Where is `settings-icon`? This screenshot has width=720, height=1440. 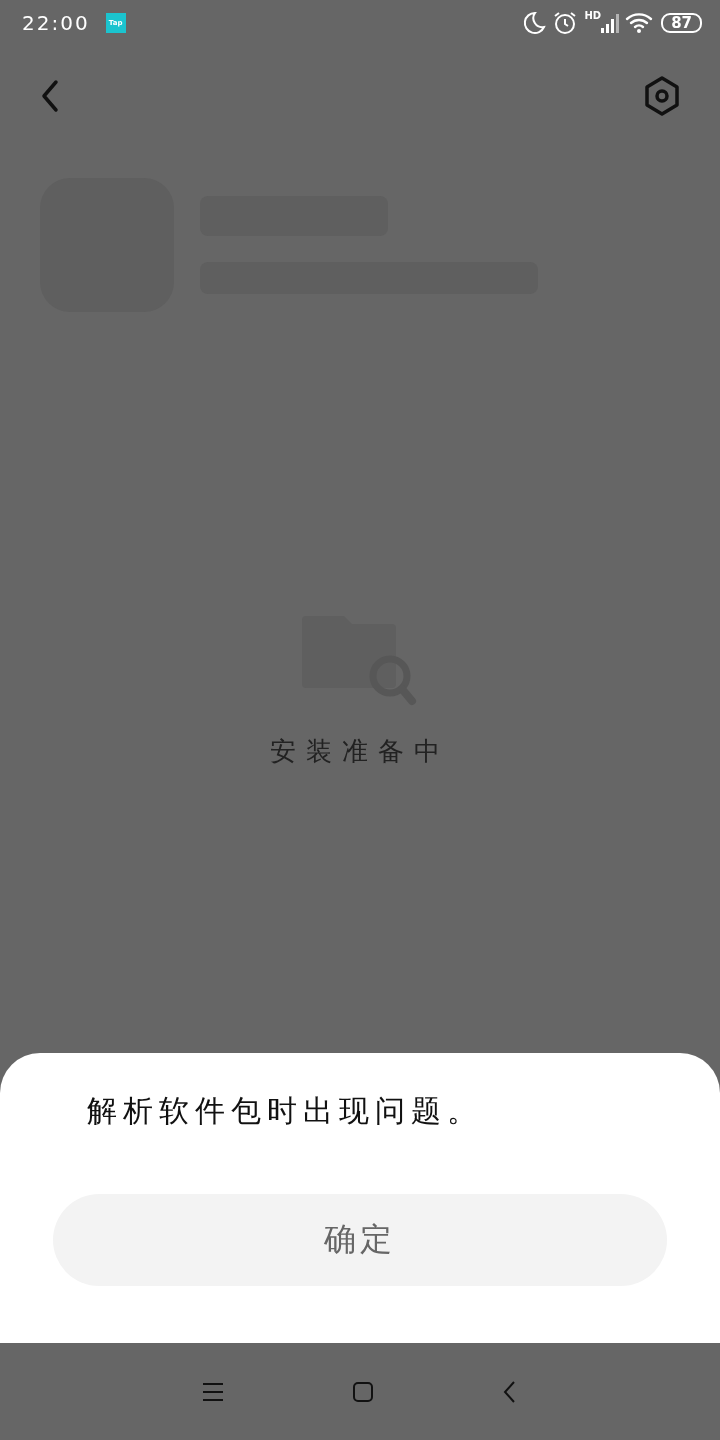
settings-icon is located at coordinates (662, 96).